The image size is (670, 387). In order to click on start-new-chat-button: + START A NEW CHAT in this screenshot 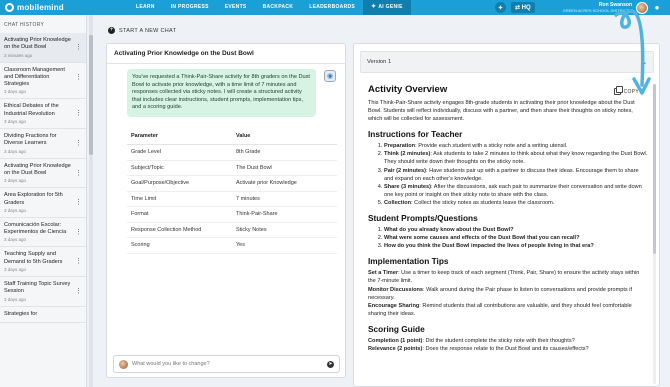, I will do `click(142, 30)`.